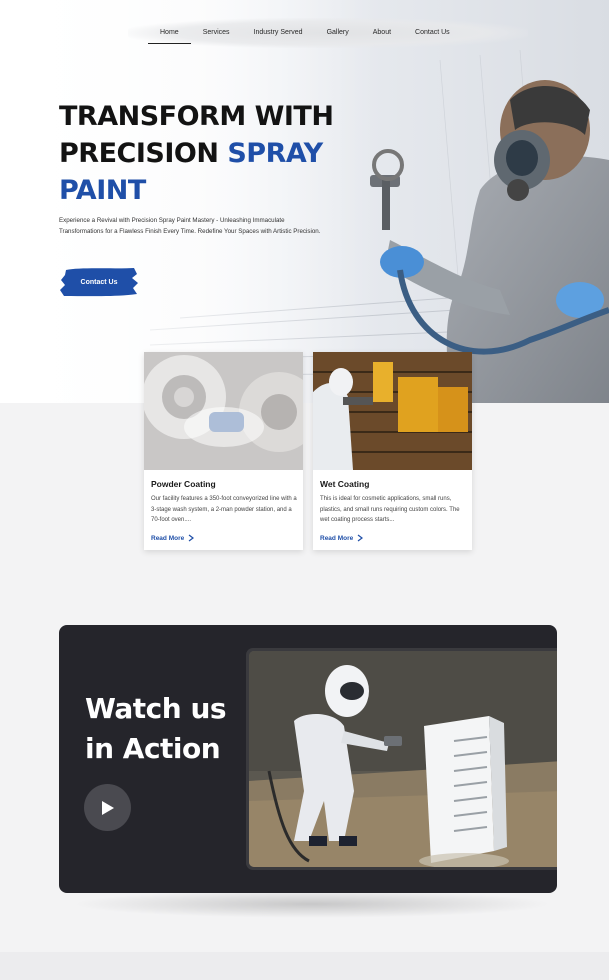 The image size is (609, 980). What do you see at coordinates (156, 708) in the screenshot?
I see `video-title-line-1: Watch us` at bounding box center [156, 708].